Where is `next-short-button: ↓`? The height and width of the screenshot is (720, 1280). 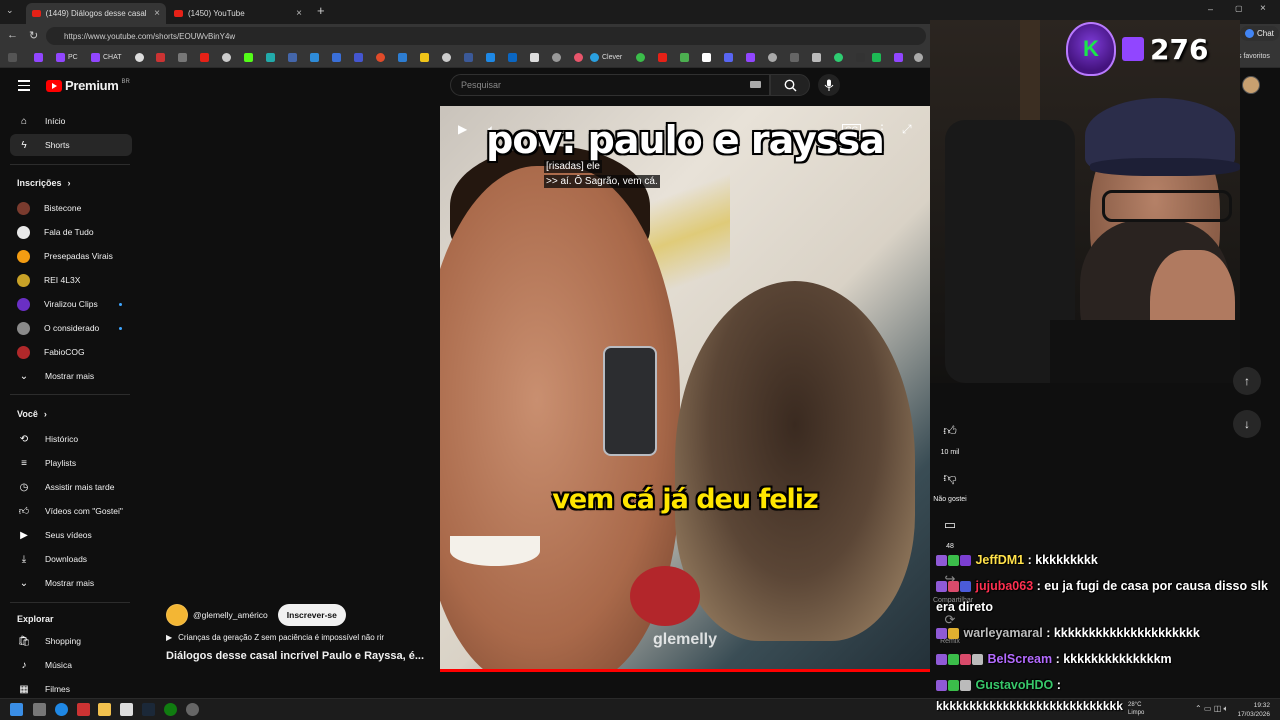
next-short-button: ↓ is located at coordinates (1247, 424).